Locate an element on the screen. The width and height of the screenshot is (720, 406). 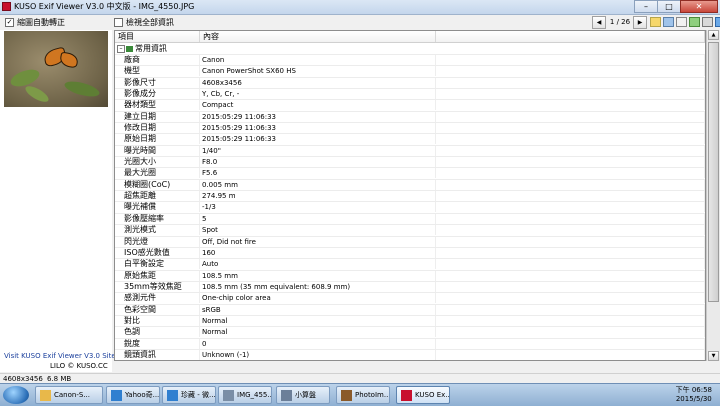
table-row: 機型 Canon PowerShot SX60 HS is located at coordinates (410, 72).